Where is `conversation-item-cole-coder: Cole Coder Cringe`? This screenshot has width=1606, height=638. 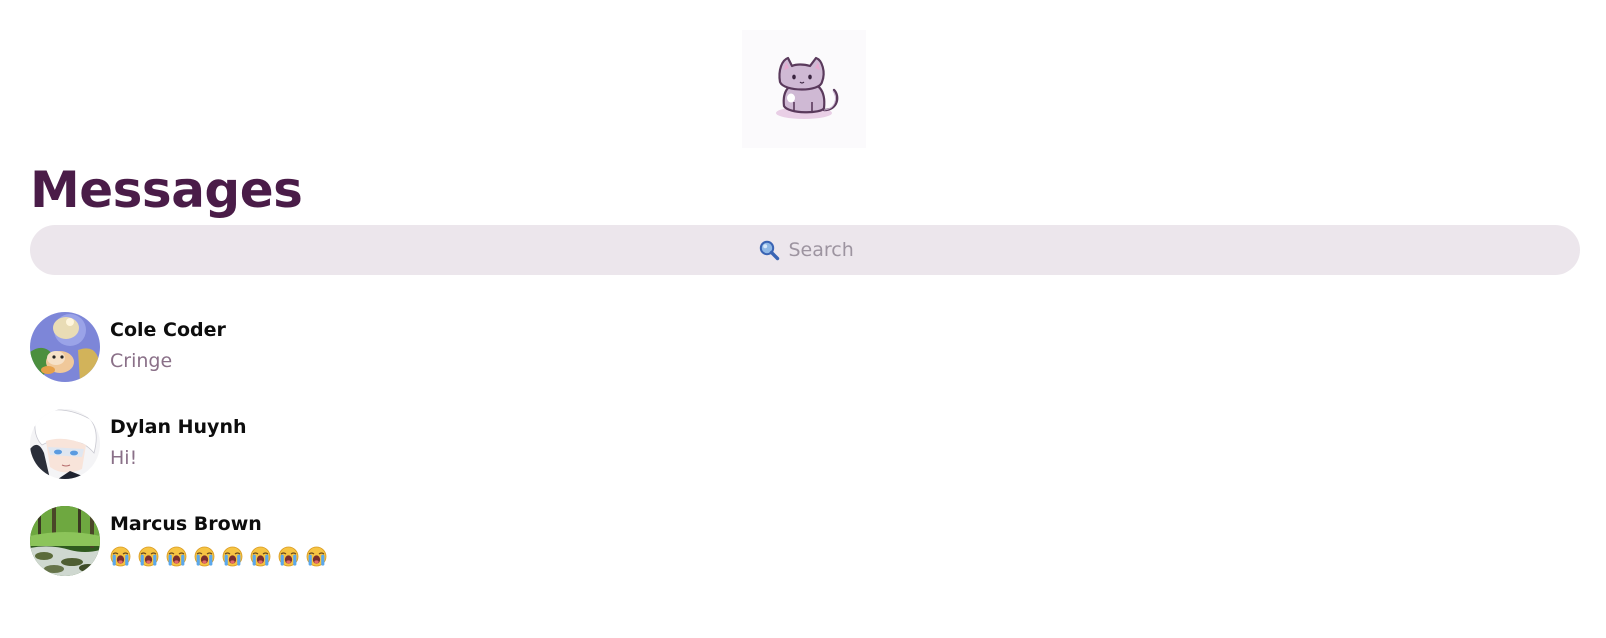 conversation-item-cole-coder: Cole Coder Cringe is located at coordinates (380, 347).